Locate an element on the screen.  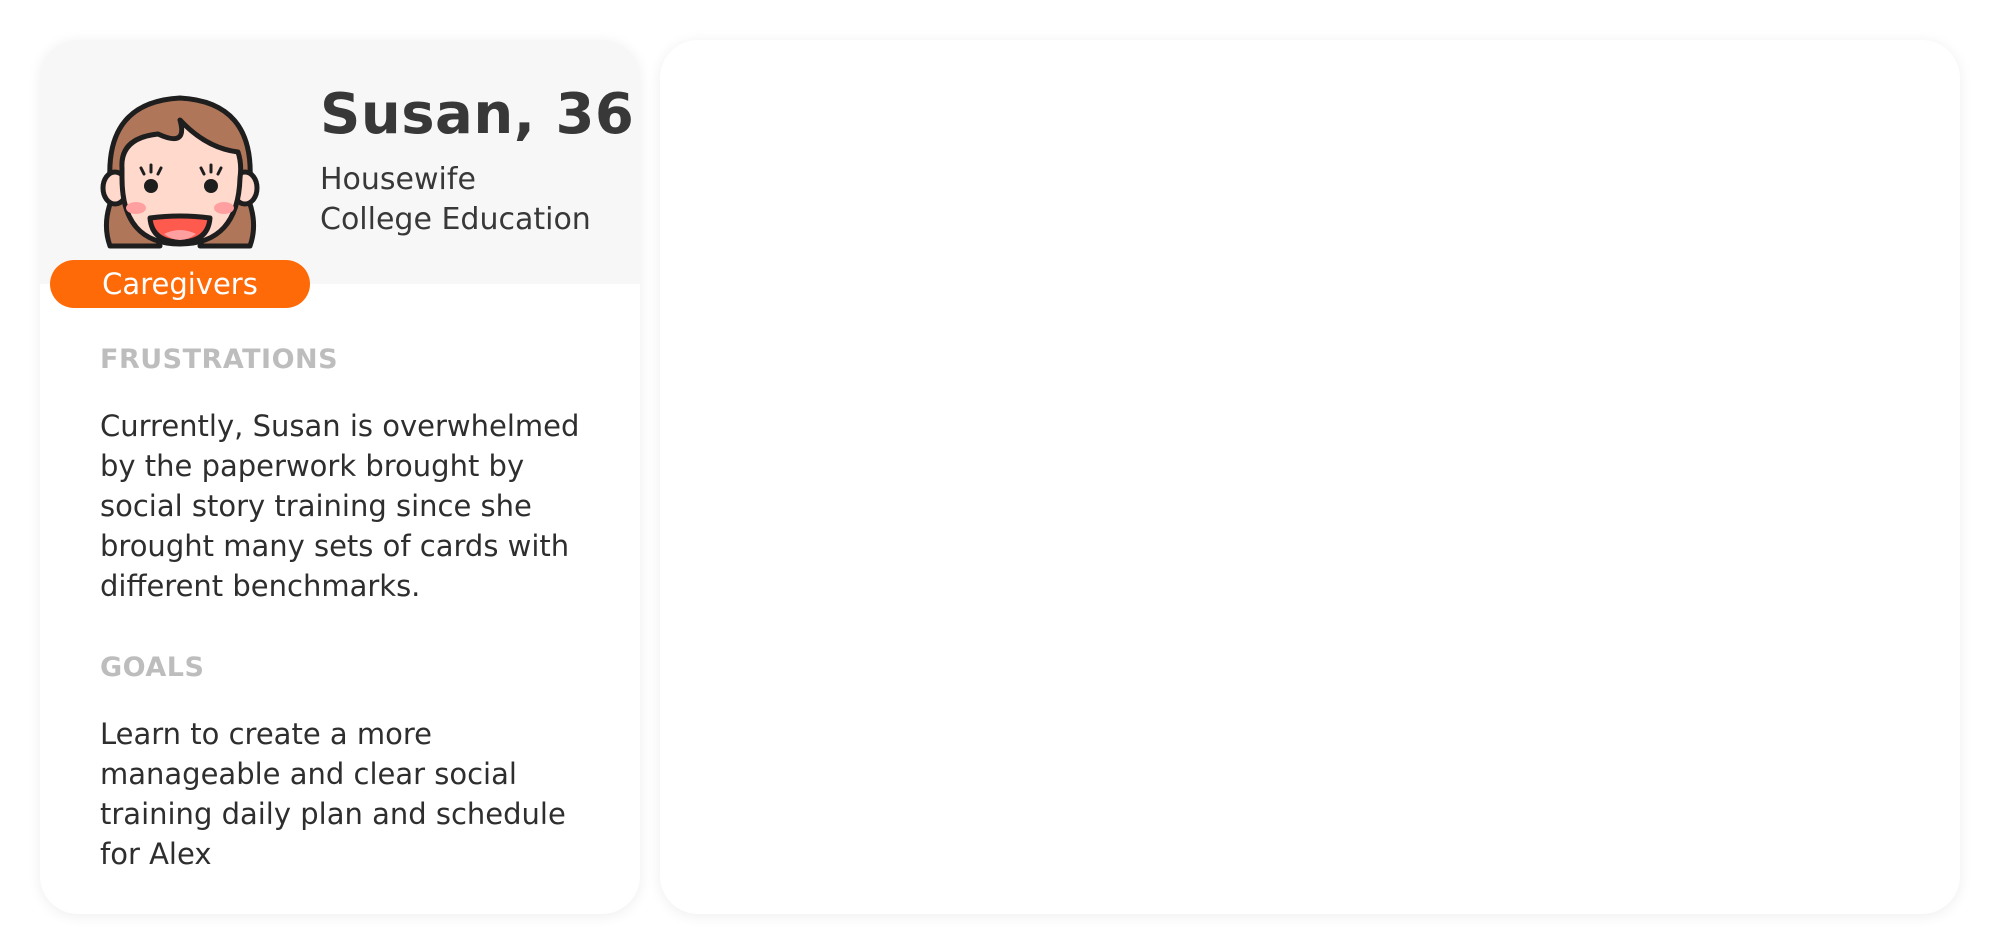
girl-avatar-icon is located at coordinates (180, 172).